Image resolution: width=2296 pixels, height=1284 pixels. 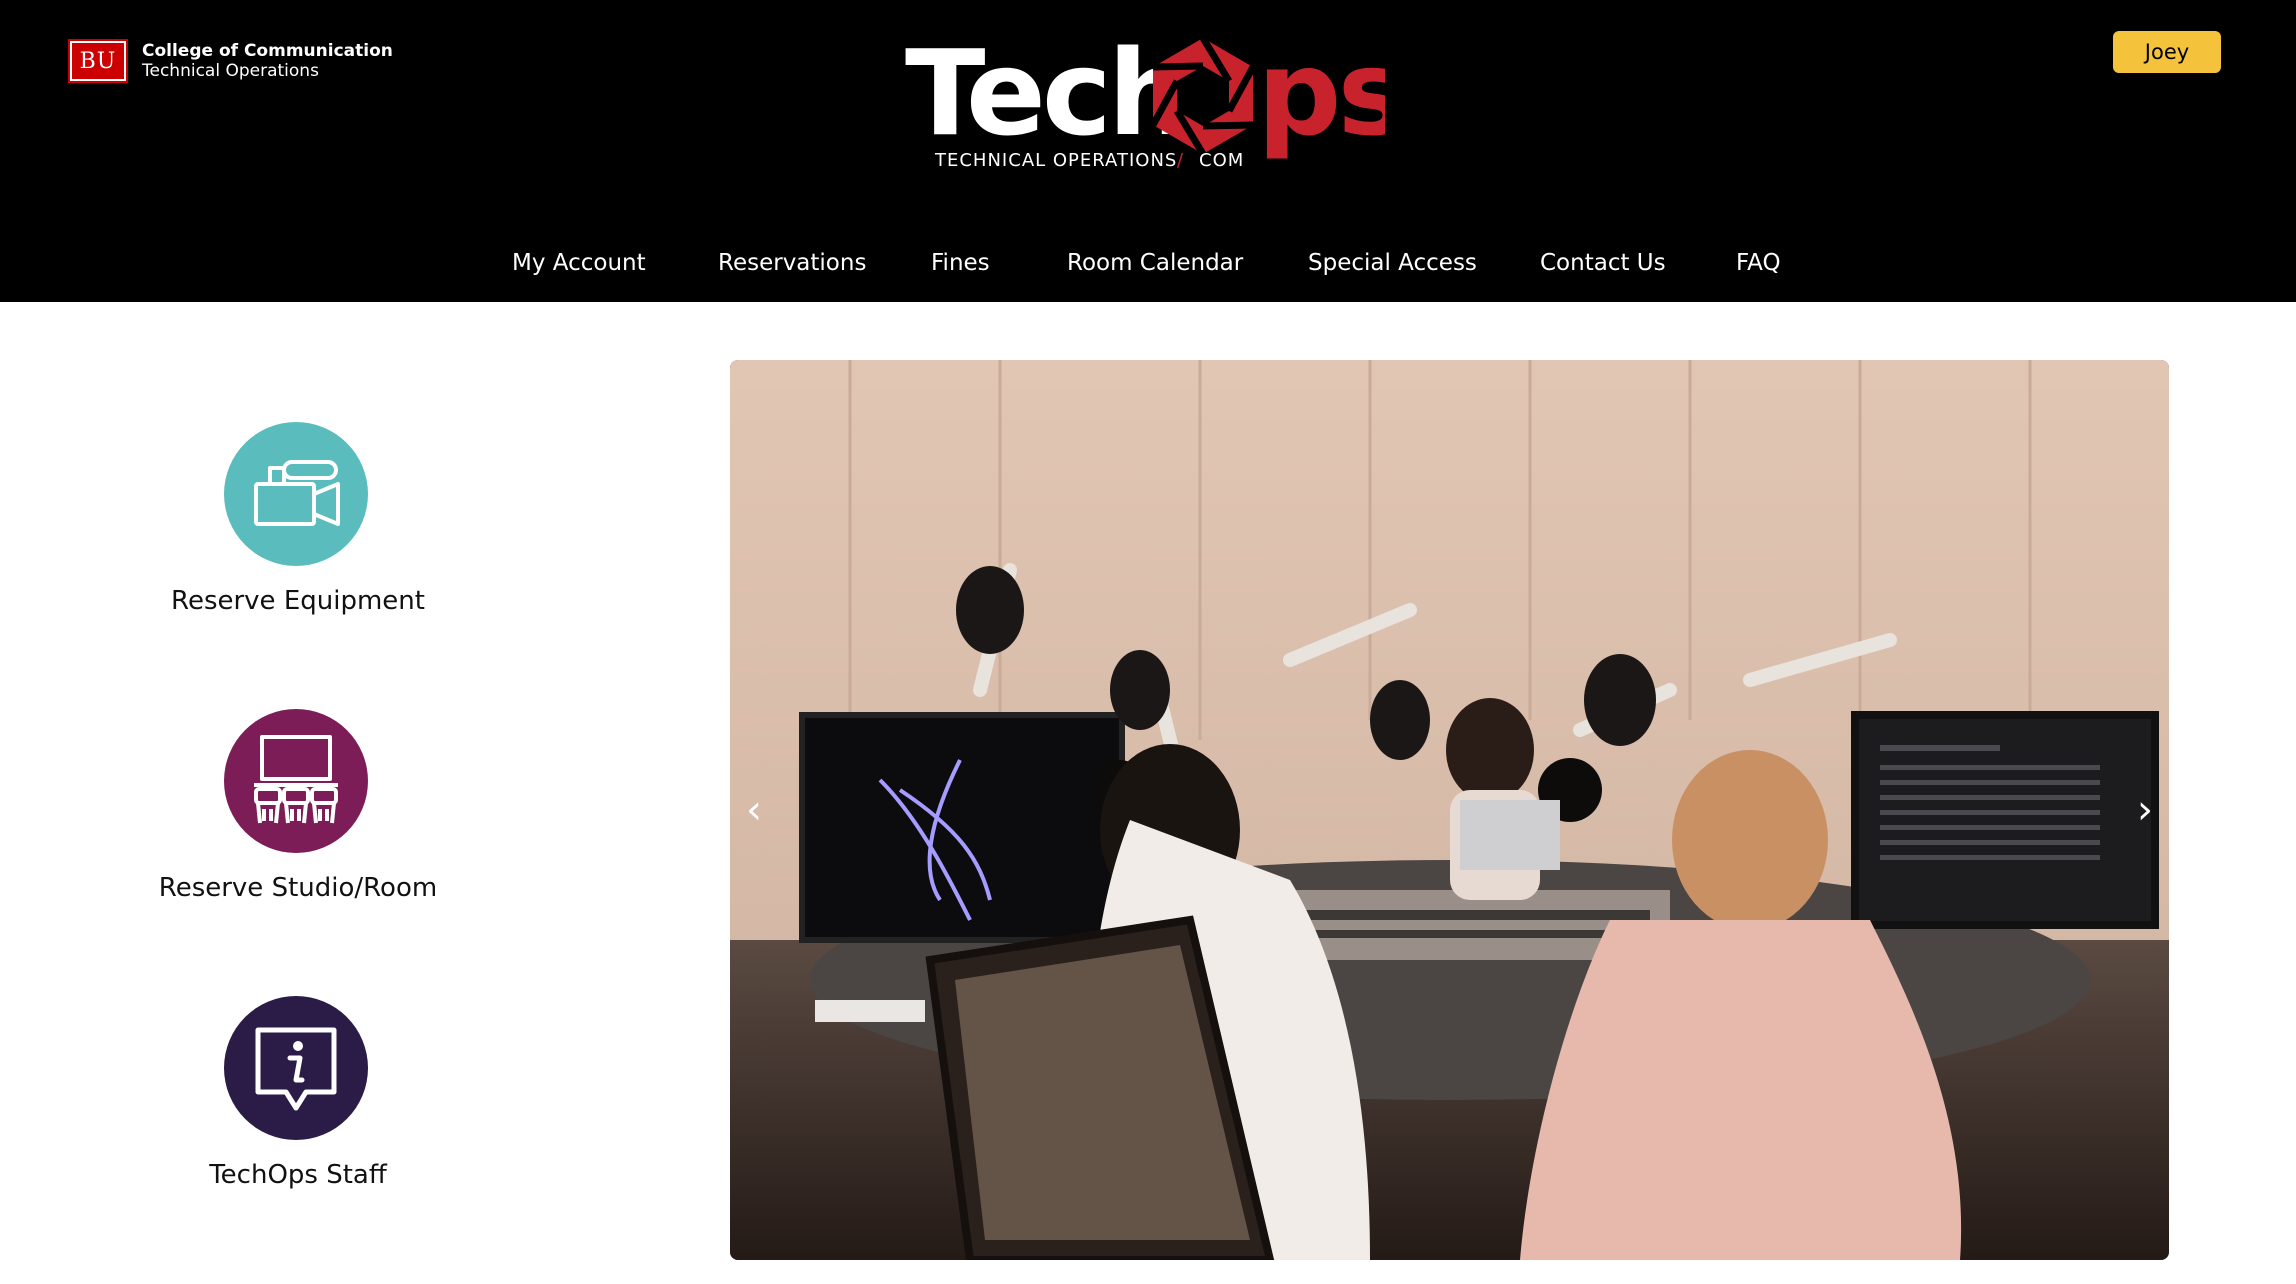 What do you see at coordinates (1603, 263) in the screenshot?
I see `nav-contact-us: Contact Us` at bounding box center [1603, 263].